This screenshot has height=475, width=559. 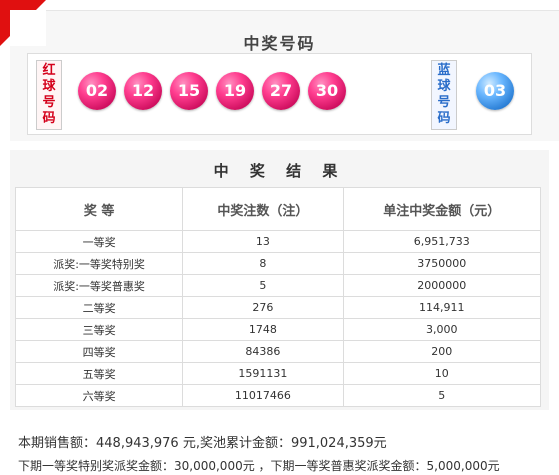 I want to click on table-header-row: 奖 等 中奖注数（注） 单注中奖金额（元）, so click(x=278, y=209).